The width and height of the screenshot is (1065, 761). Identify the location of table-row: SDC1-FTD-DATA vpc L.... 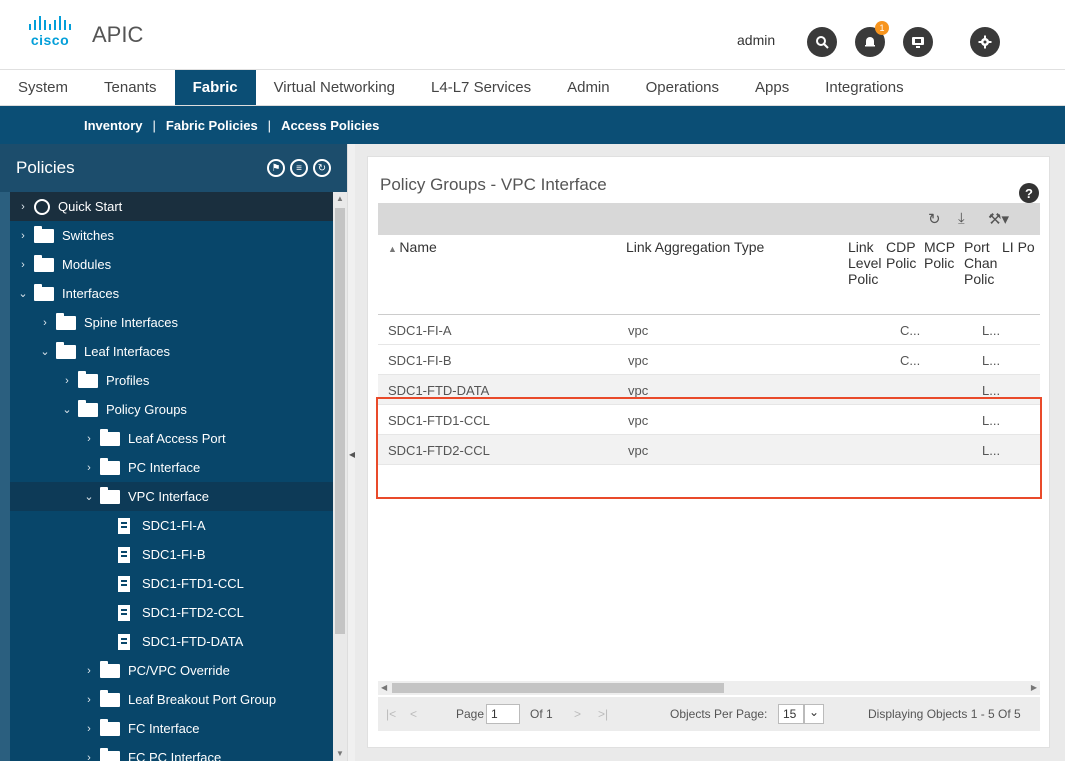
(709, 390).